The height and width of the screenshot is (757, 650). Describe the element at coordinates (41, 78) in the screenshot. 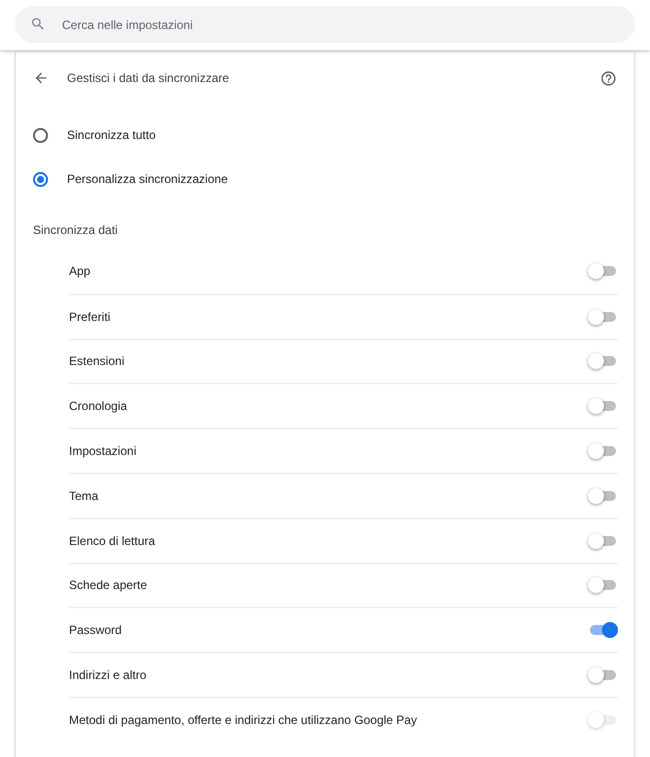

I see `back-arrow-icon` at that location.